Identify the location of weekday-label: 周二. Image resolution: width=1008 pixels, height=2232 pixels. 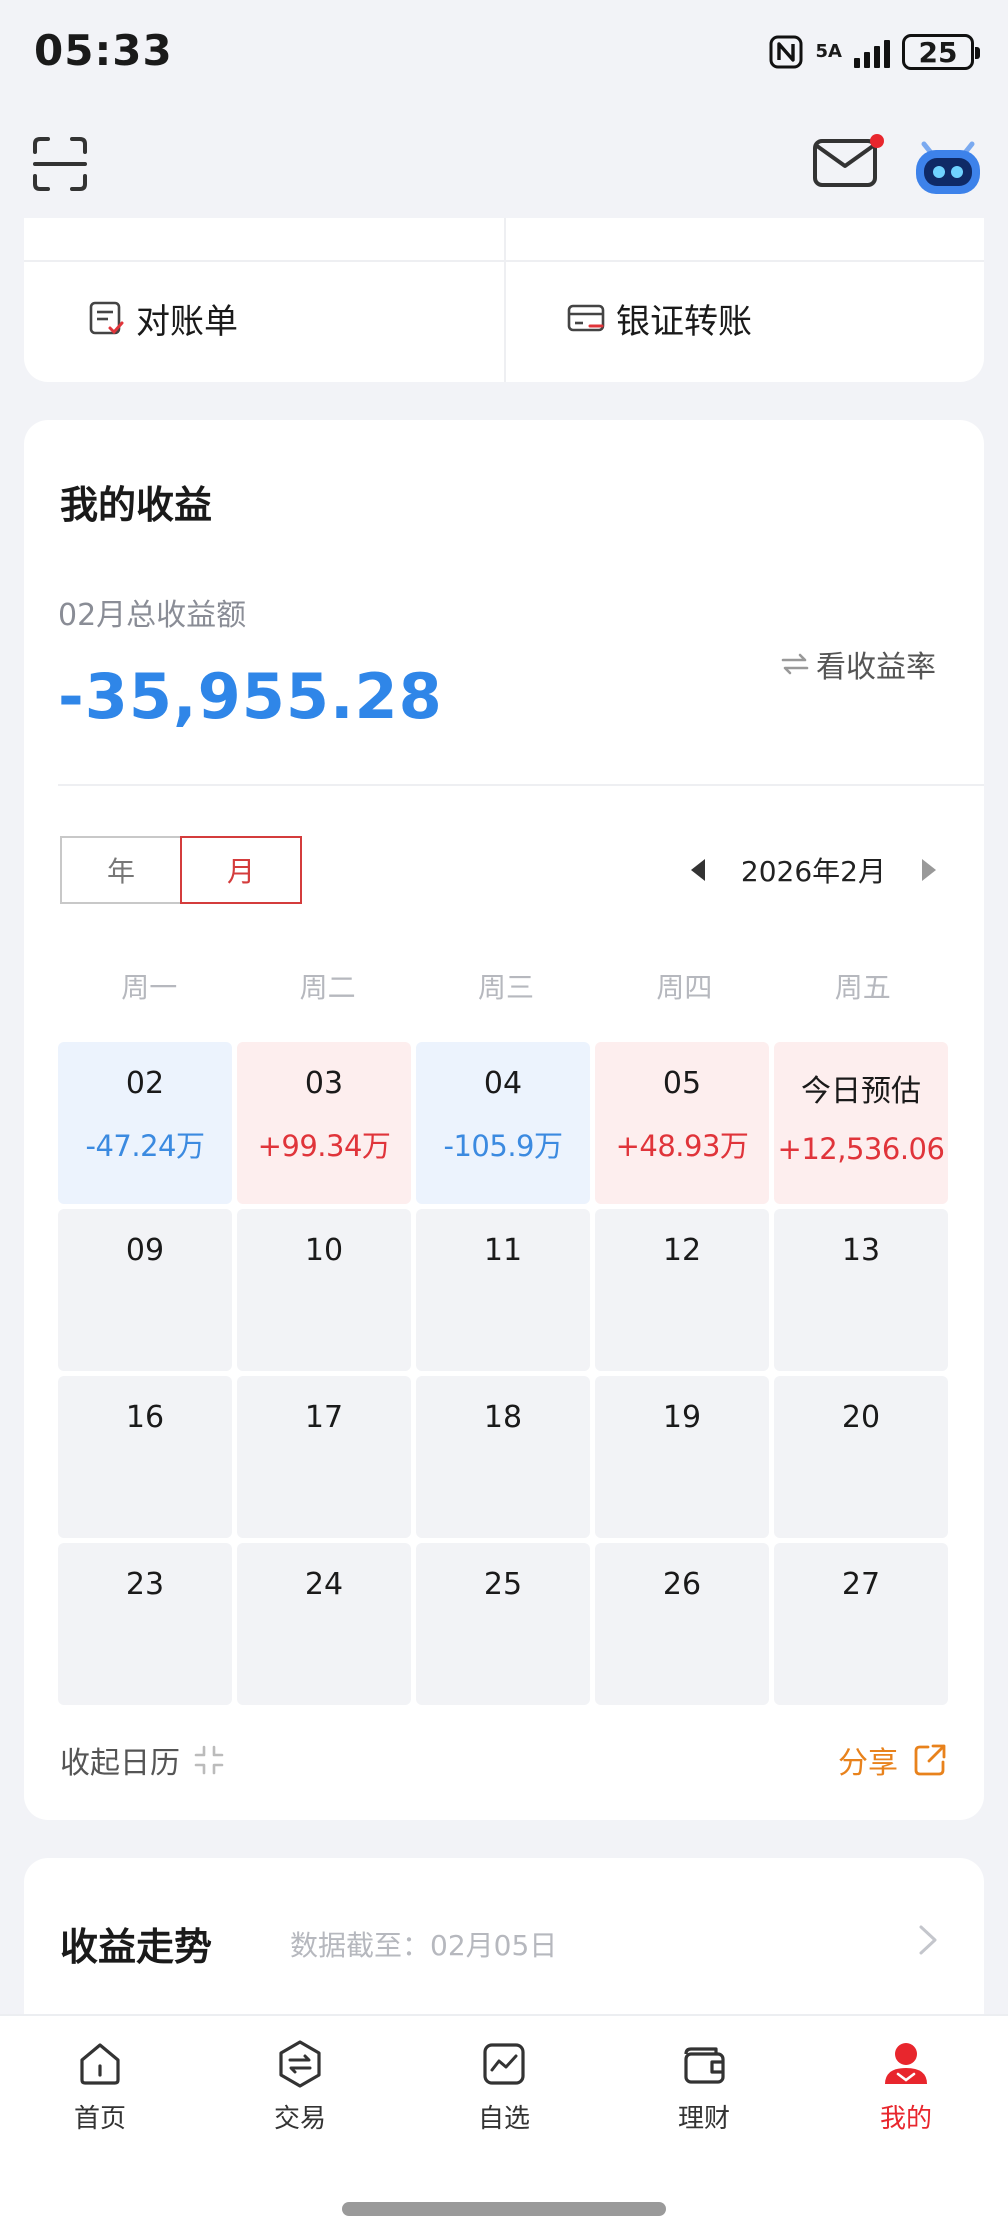
(327, 987).